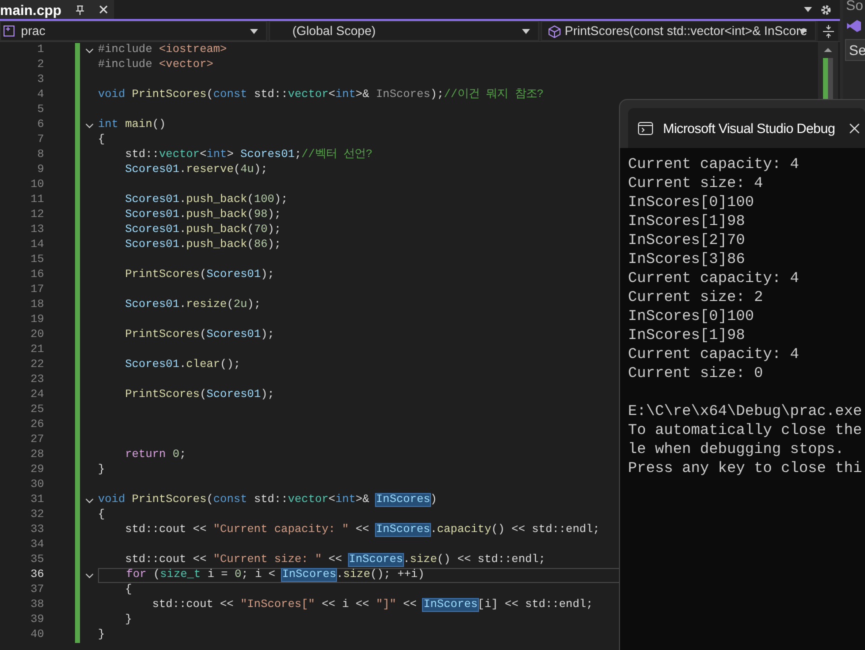 This screenshot has width=865, height=650. Describe the element at coordinates (36, 515) in the screenshot. I see `line-number: 32` at that location.